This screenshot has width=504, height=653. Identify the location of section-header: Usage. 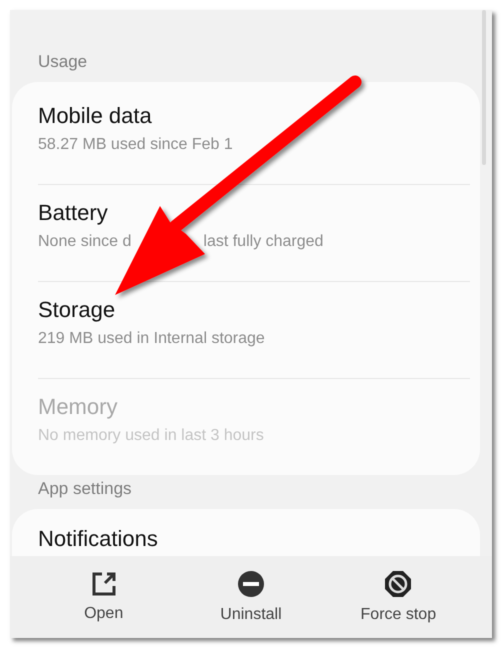
(62, 62).